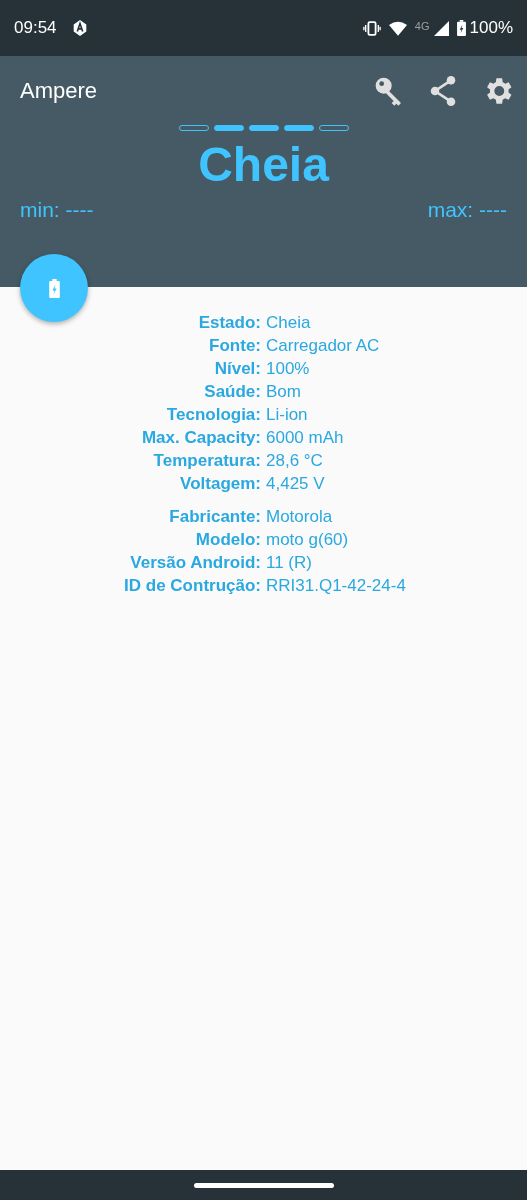 This screenshot has height=1200, width=527. I want to click on info-label: Estado:, so click(229, 323).